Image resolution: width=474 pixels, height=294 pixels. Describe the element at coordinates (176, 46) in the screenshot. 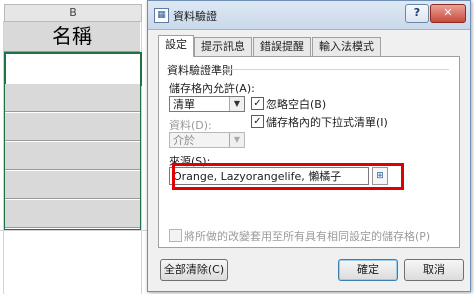

I see `tab-settings: 設定` at that location.